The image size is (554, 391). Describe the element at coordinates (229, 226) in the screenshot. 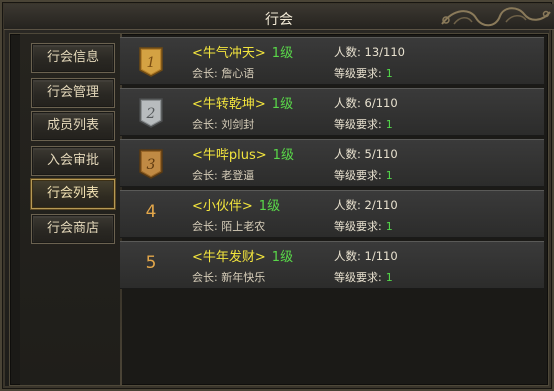

I see `guild-leader: 会长: 陌上老农` at that location.